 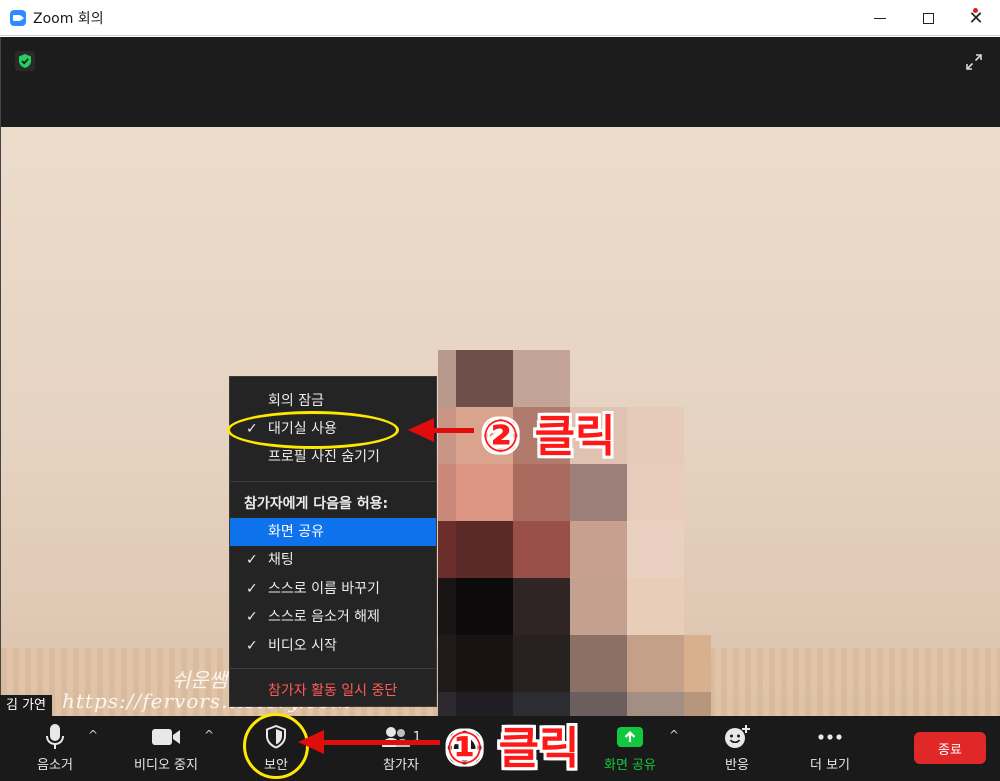 I want to click on menu-item-label: 비디오 시작, so click(x=302, y=646).